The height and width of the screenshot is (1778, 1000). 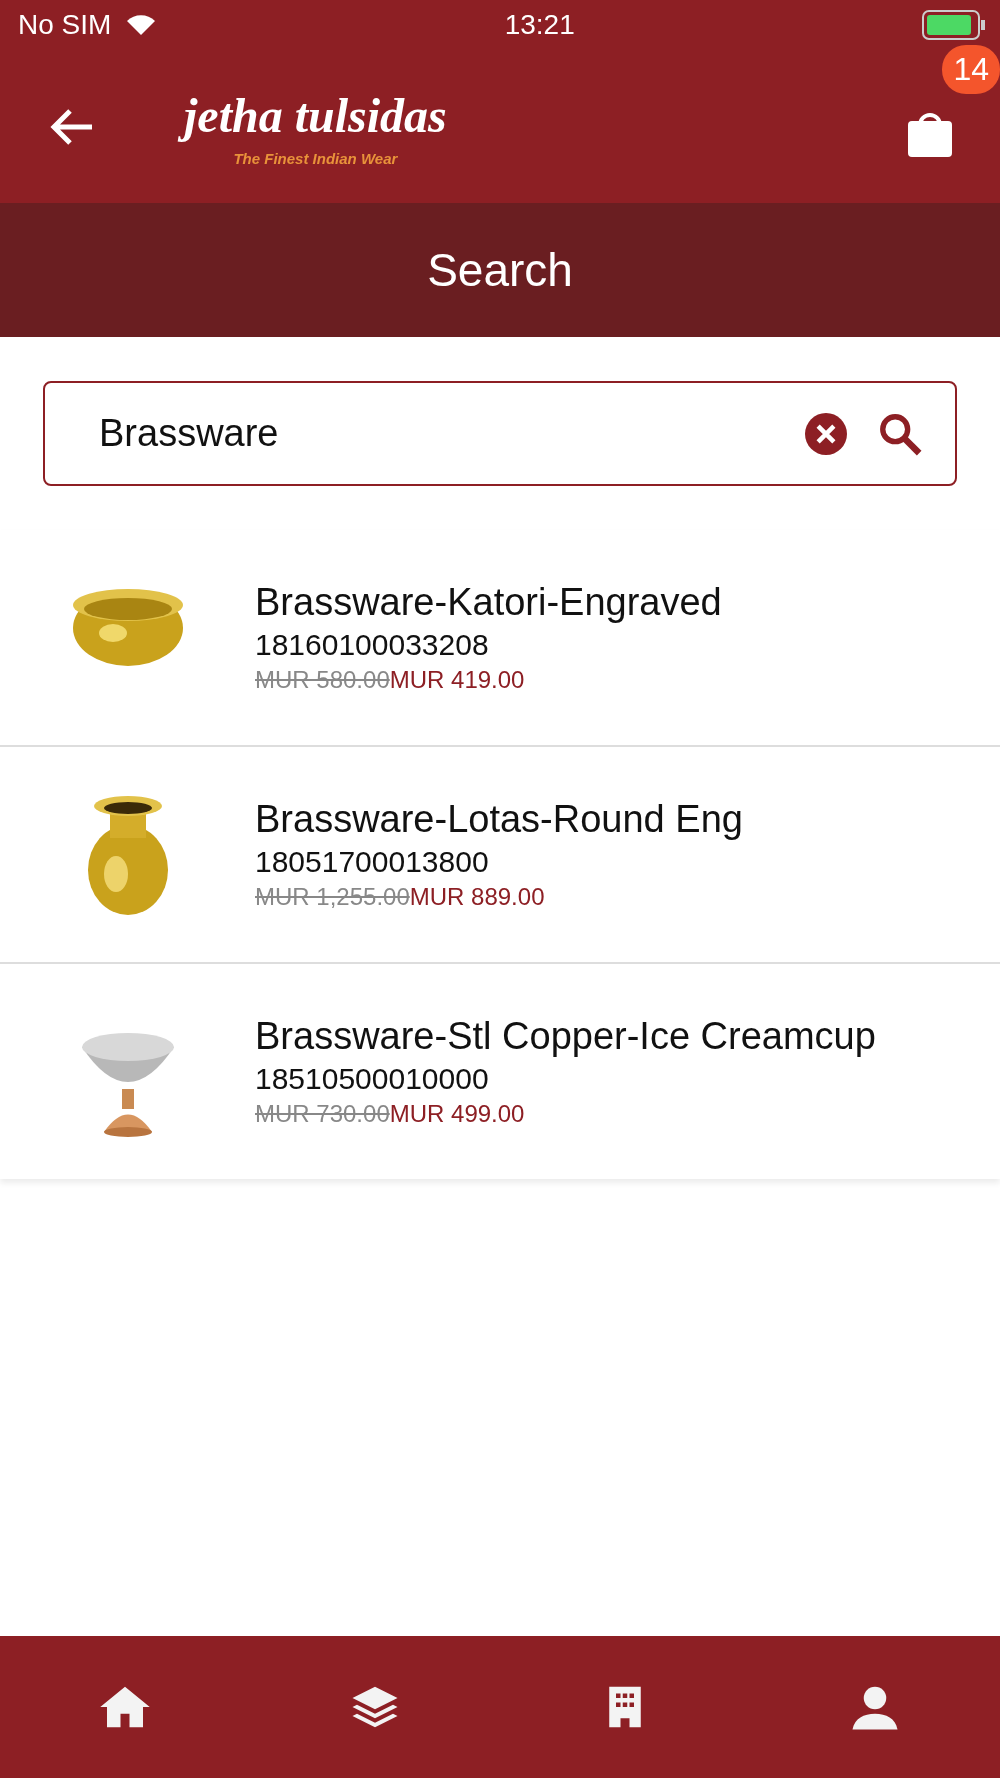 I want to click on old-price: MUR 1,255.00, so click(x=332, y=897).